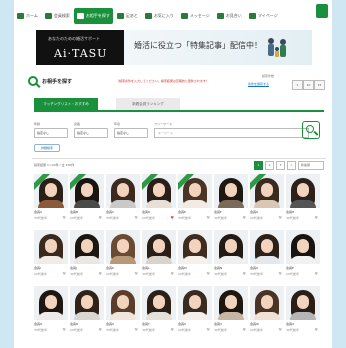 The height and width of the screenshot is (348, 346). Describe the element at coordinates (51, 133) in the screenshot. I see `age-select: 指定なし` at that location.